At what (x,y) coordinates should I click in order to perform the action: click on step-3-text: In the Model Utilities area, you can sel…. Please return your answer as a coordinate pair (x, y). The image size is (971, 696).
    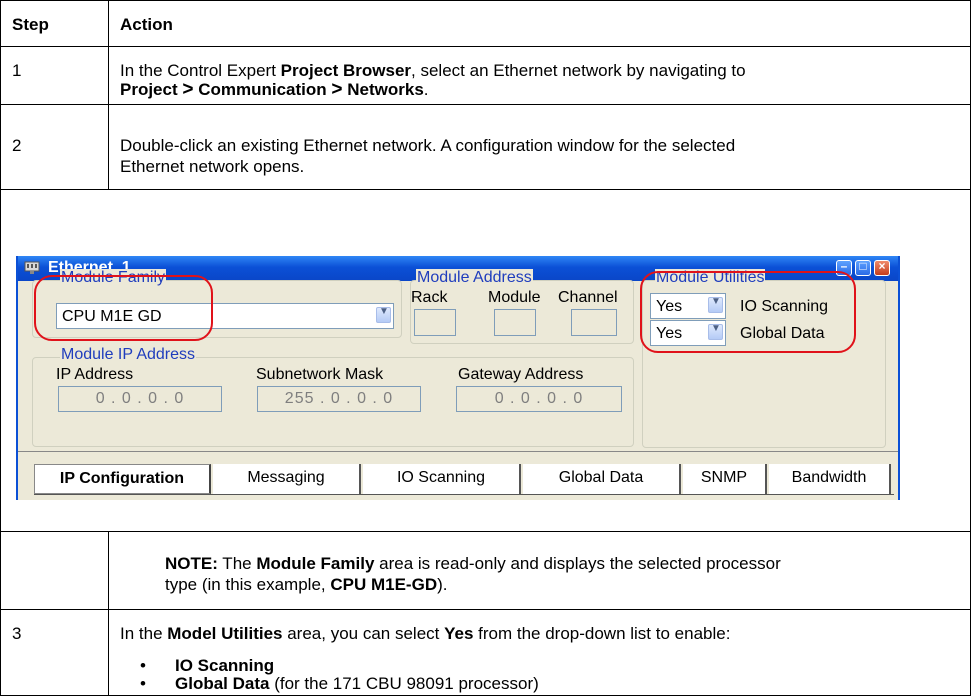
    Looking at the image, I should click on (425, 633).